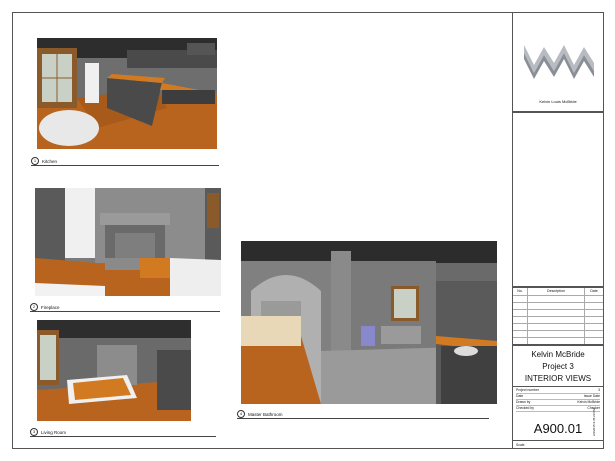  What do you see at coordinates (35, 161) in the screenshot?
I see `view-number: 1` at bounding box center [35, 161].